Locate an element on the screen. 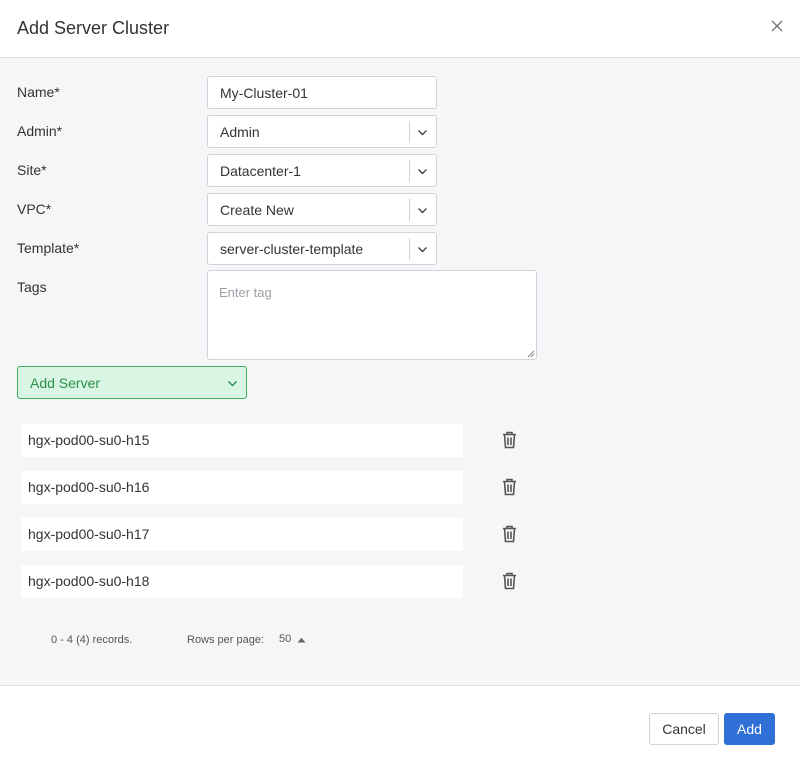 Image resolution: width=800 pixels, height=770 pixels. site-label: Site* is located at coordinates (32, 170).